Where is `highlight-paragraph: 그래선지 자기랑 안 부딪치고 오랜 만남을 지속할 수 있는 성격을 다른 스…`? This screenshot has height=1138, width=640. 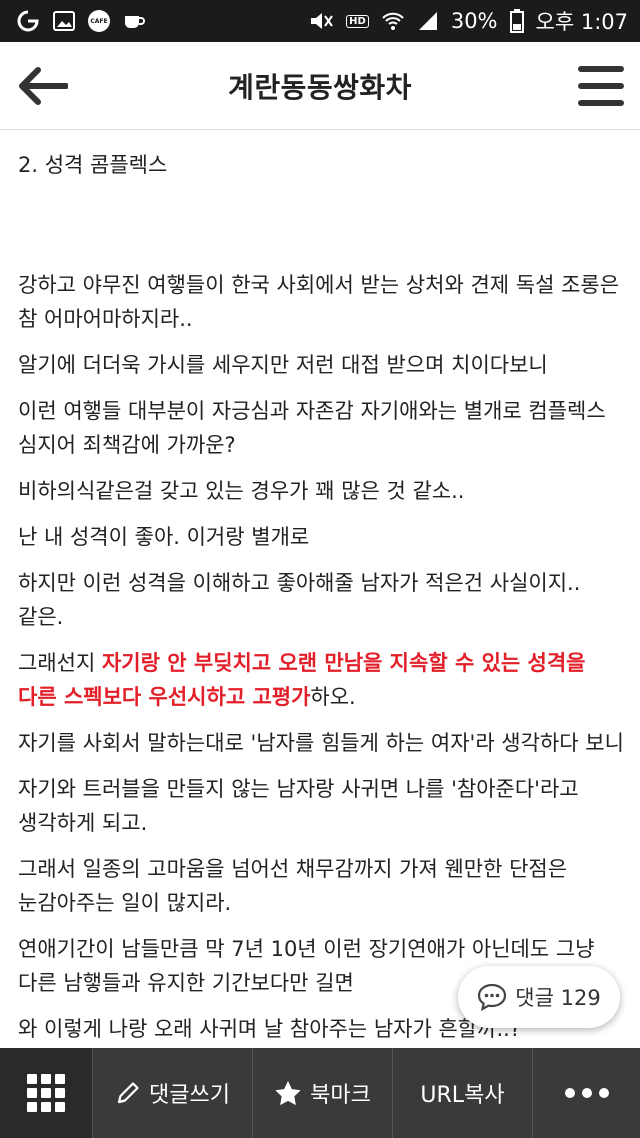 highlight-paragraph: 그래선지 자기랑 안 부딪치고 오랜 만남을 지속할 수 있는 성격을 다른 스… is located at coordinates (321, 680).